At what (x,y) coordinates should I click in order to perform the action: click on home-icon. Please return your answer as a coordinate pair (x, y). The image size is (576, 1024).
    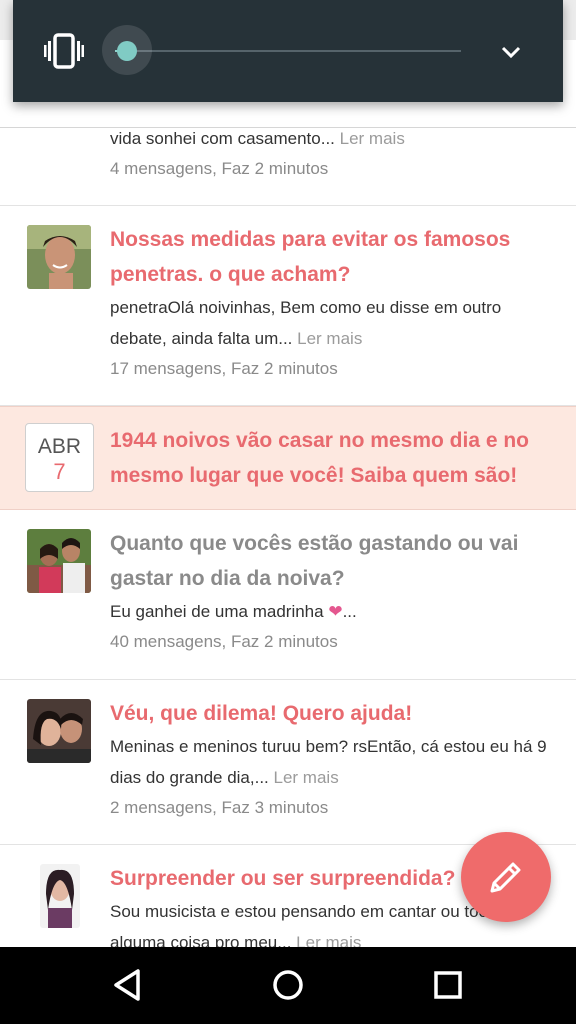
    Looking at the image, I should click on (288, 985).